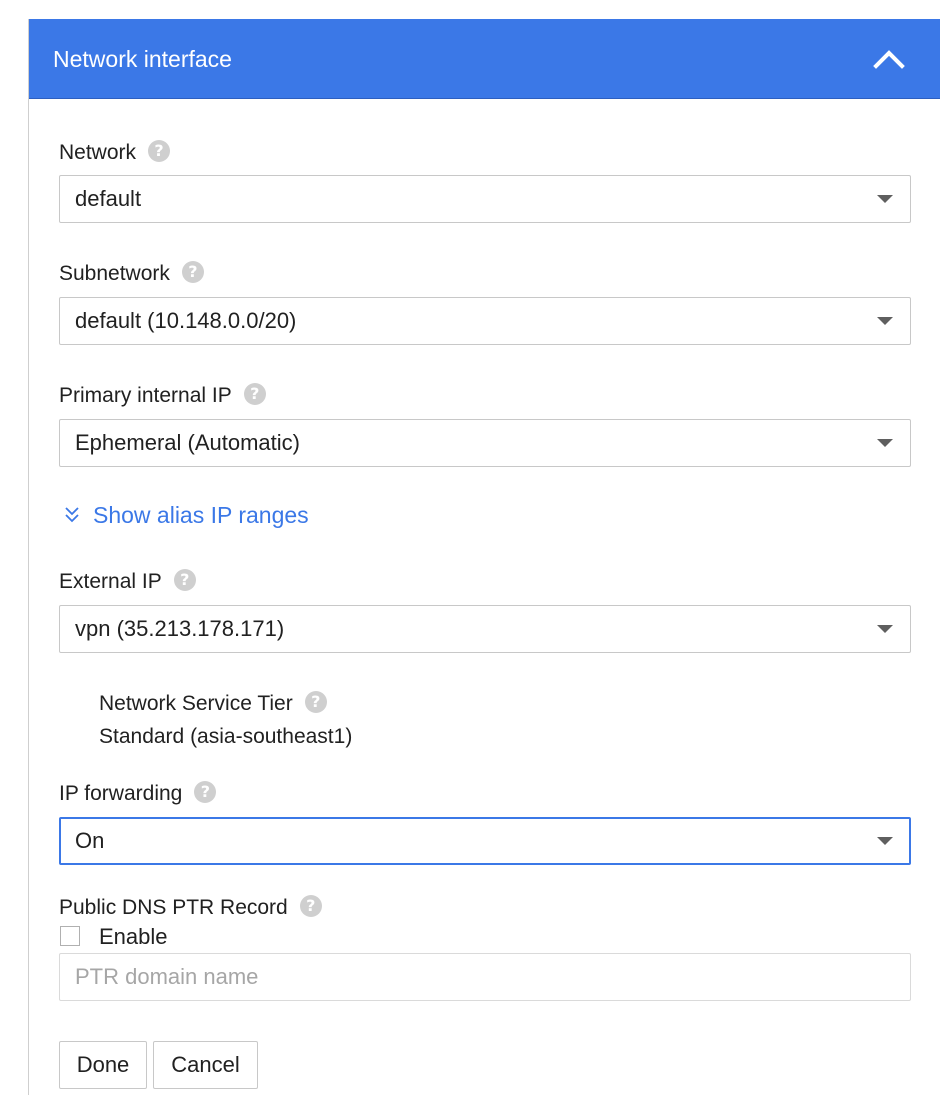  Describe the element at coordinates (90, 840) in the screenshot. I see `ip-forwarding-select-value: On` at that location.